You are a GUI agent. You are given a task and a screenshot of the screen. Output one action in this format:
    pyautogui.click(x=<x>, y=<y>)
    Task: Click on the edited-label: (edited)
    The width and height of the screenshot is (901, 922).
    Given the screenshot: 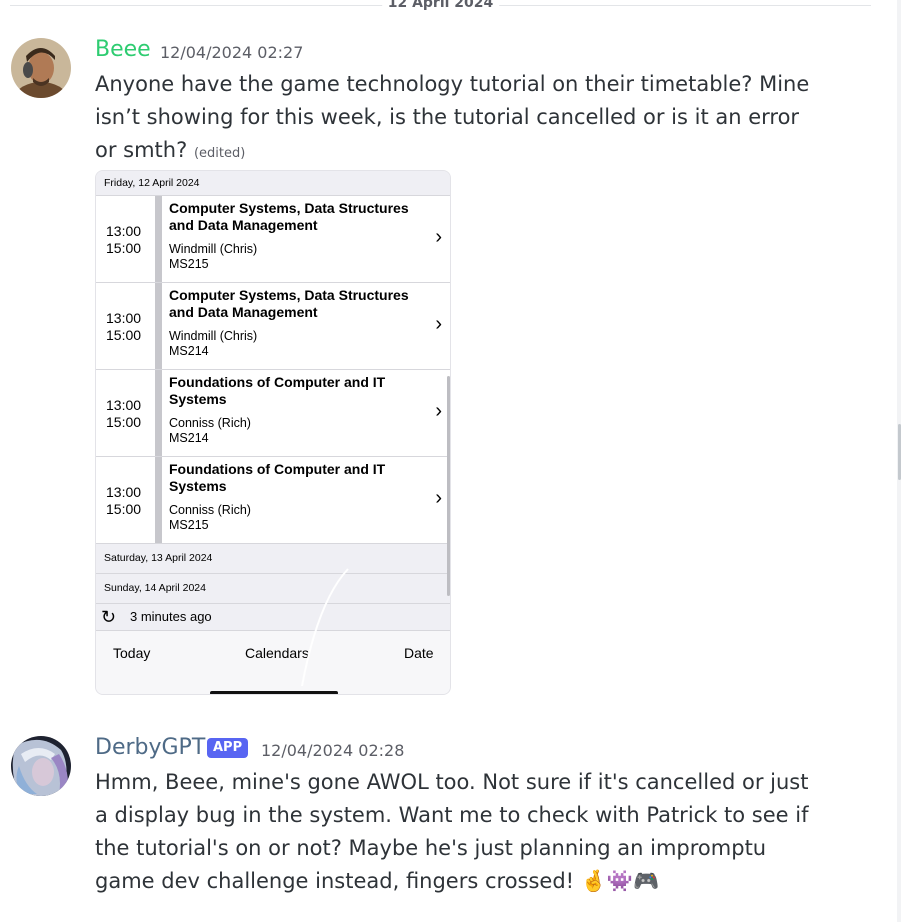 What is the action you would take?
    pyautogui.click(x=219, y=153)
    